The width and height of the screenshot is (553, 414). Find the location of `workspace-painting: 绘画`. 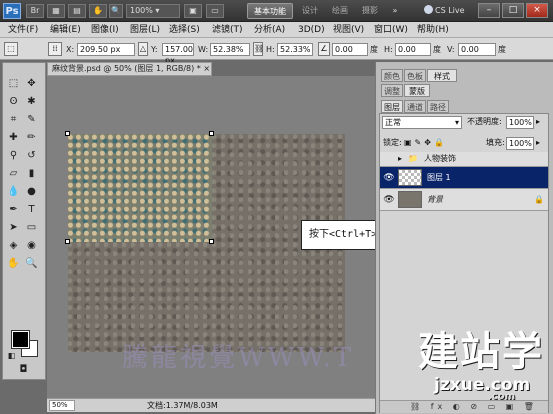

workspace-painting: 绘画 is located at coordinates (340, 11).